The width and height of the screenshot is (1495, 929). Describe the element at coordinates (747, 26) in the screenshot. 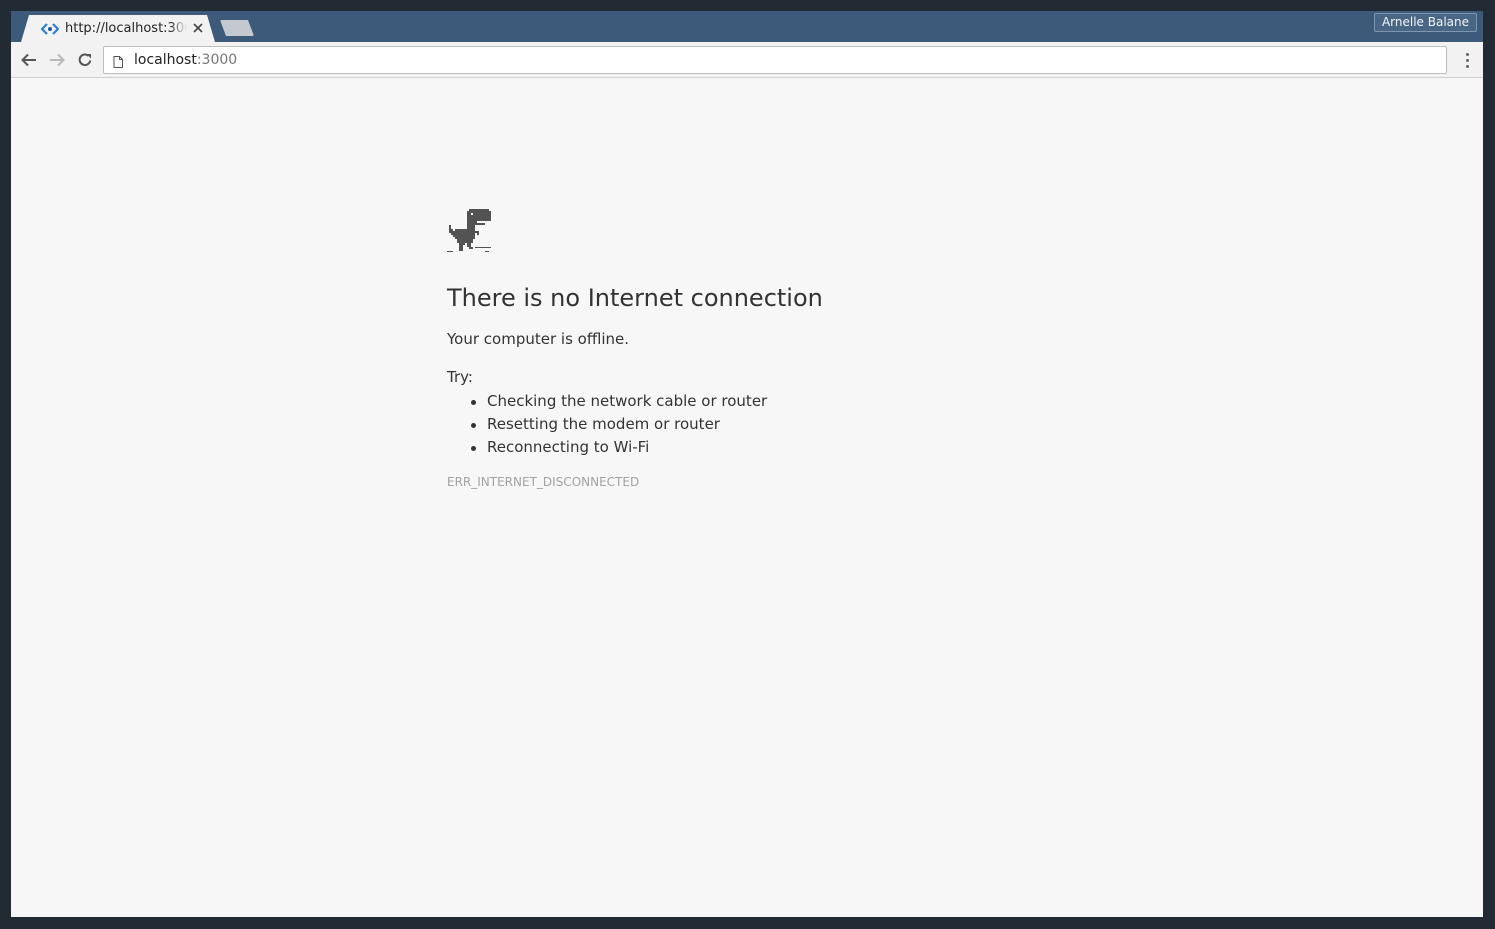

I see `tab-strip: http://localhost:3000 Arnelle Balane` at that location.